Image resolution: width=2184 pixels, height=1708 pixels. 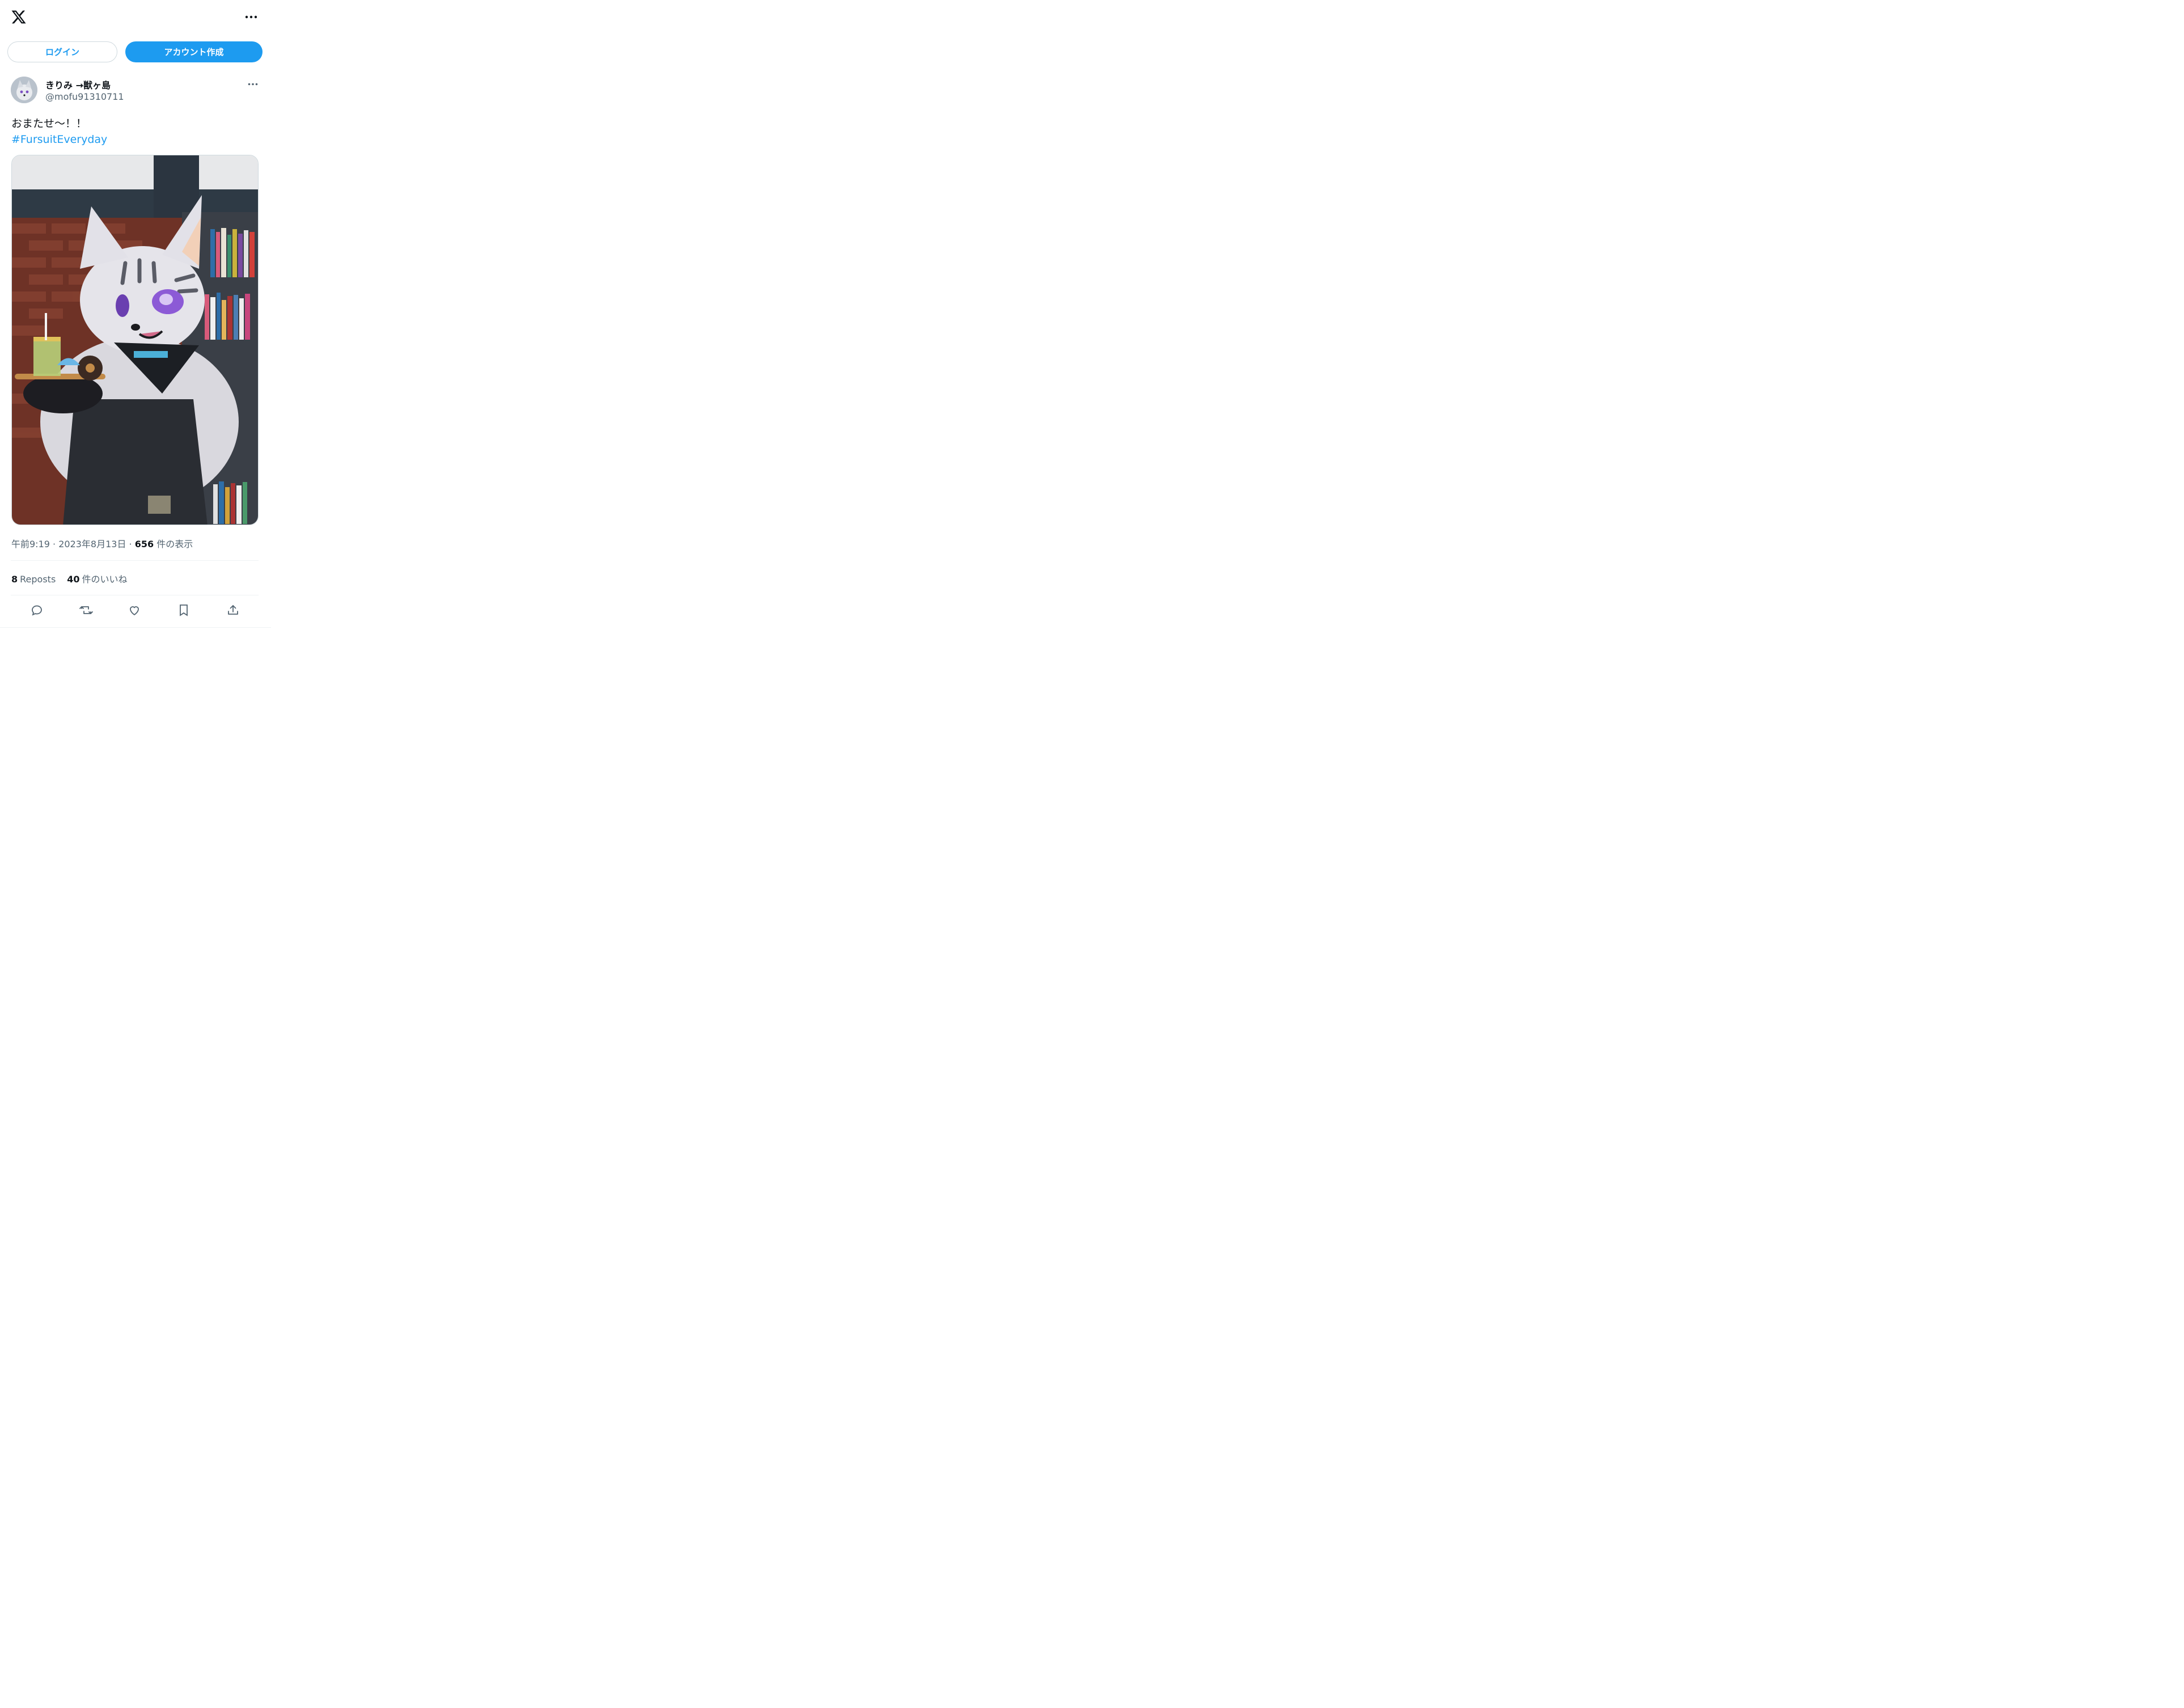 What do you see at coordinates (78, 85) in the screenshot?
I see `display-name: きりみ →獣ヶ島` at bounding box center [78, 85].